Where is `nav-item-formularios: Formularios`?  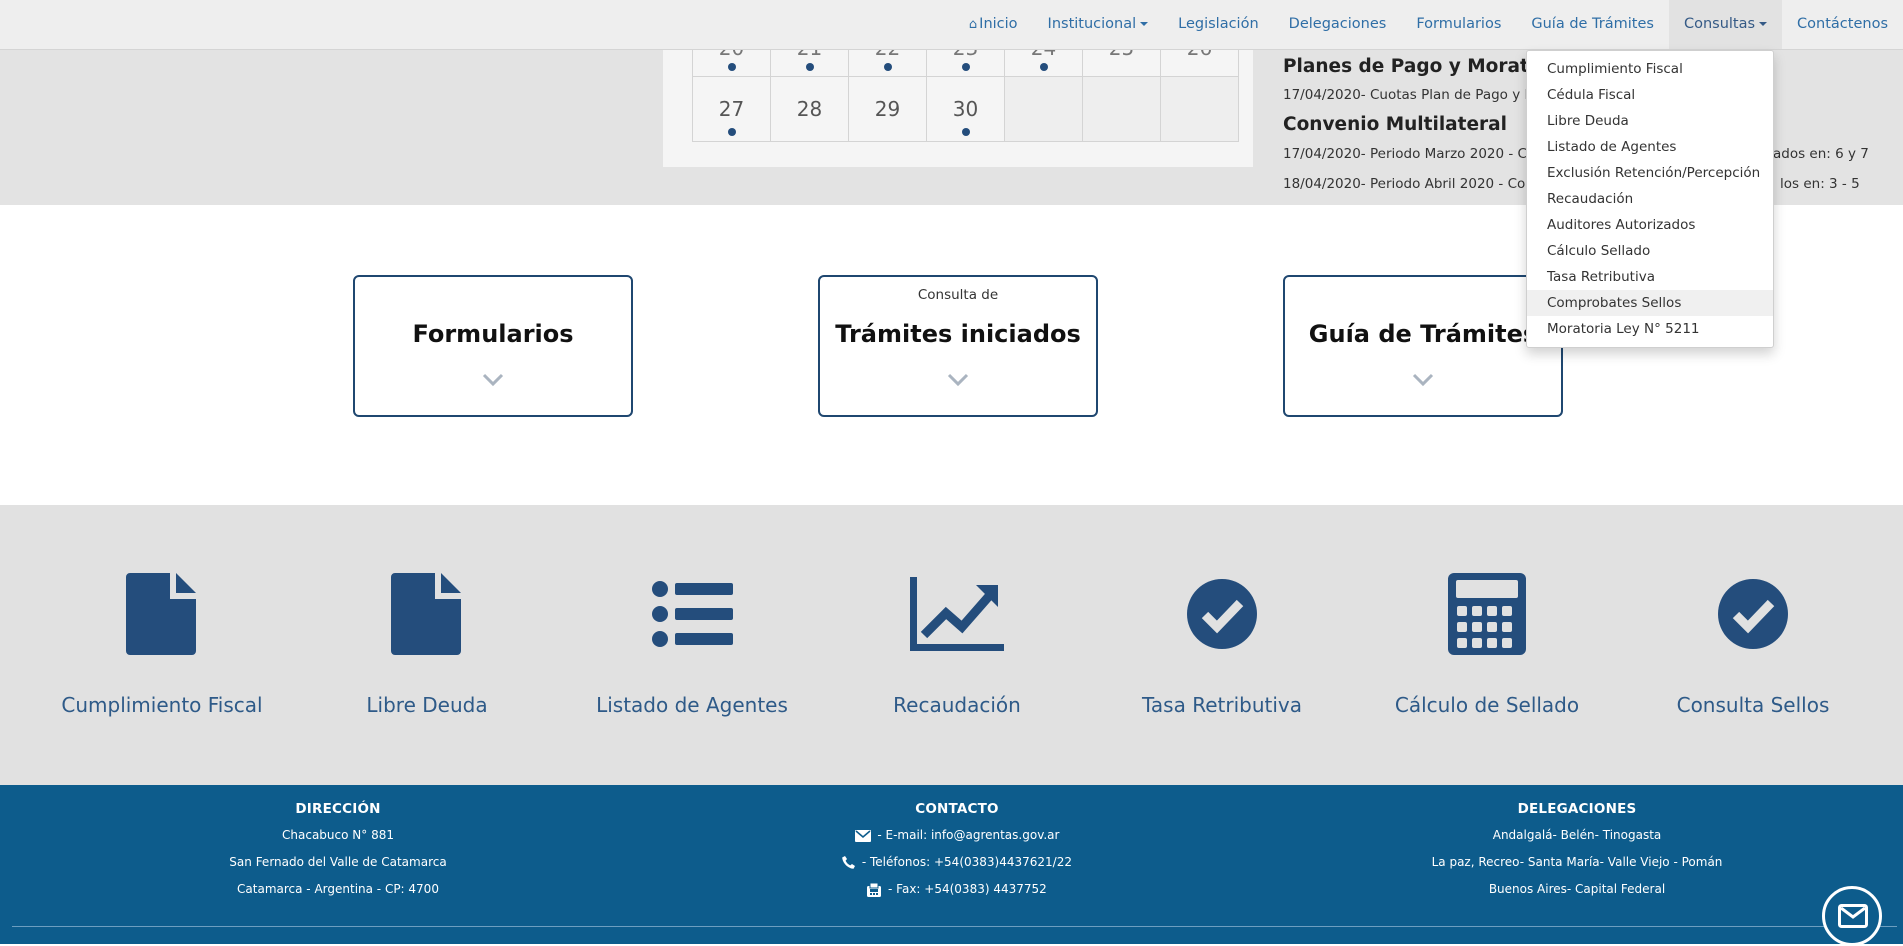 nav-item-formularios: Formularios is located at coordinates (1458, 24).